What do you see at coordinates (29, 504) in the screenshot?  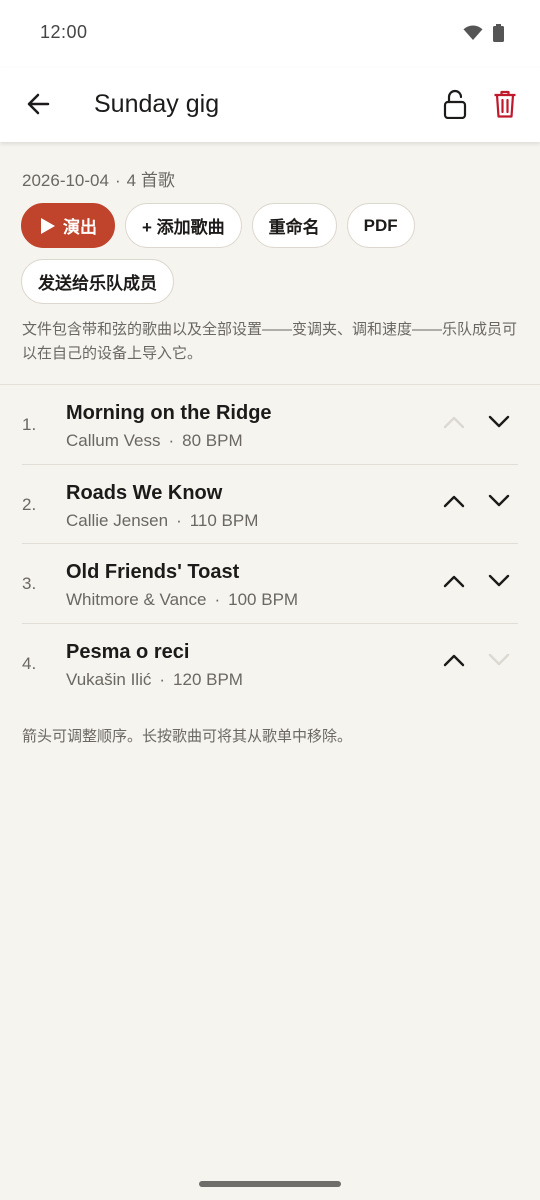 I see `song-number: 2.` at bounding box center [29, 504].